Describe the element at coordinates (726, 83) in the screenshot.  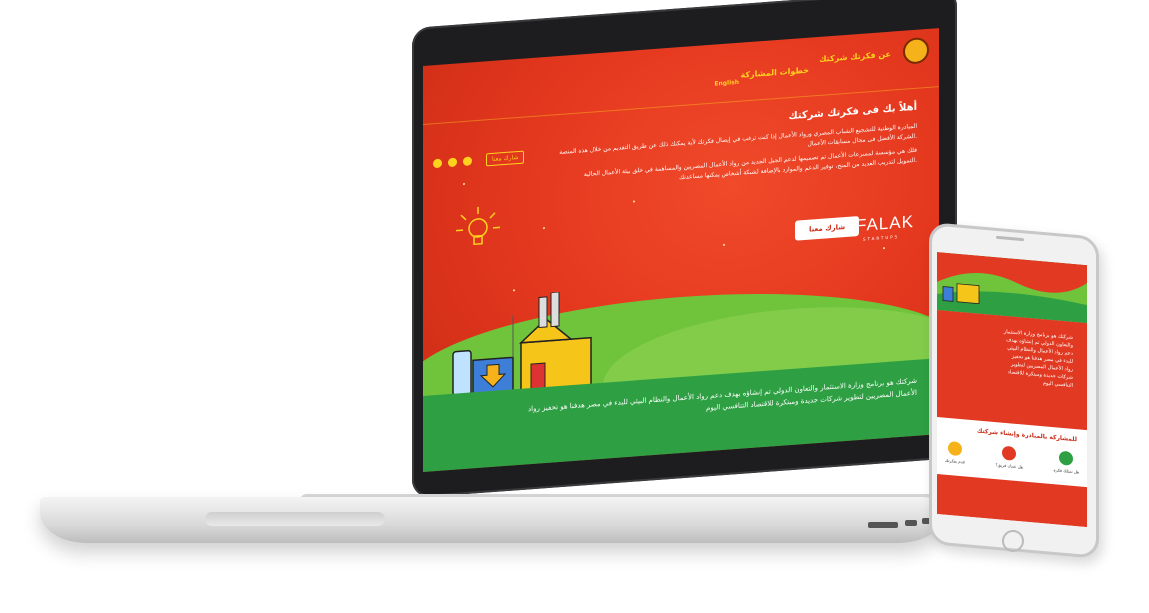
I see `nav-lang-link: English` at that location.